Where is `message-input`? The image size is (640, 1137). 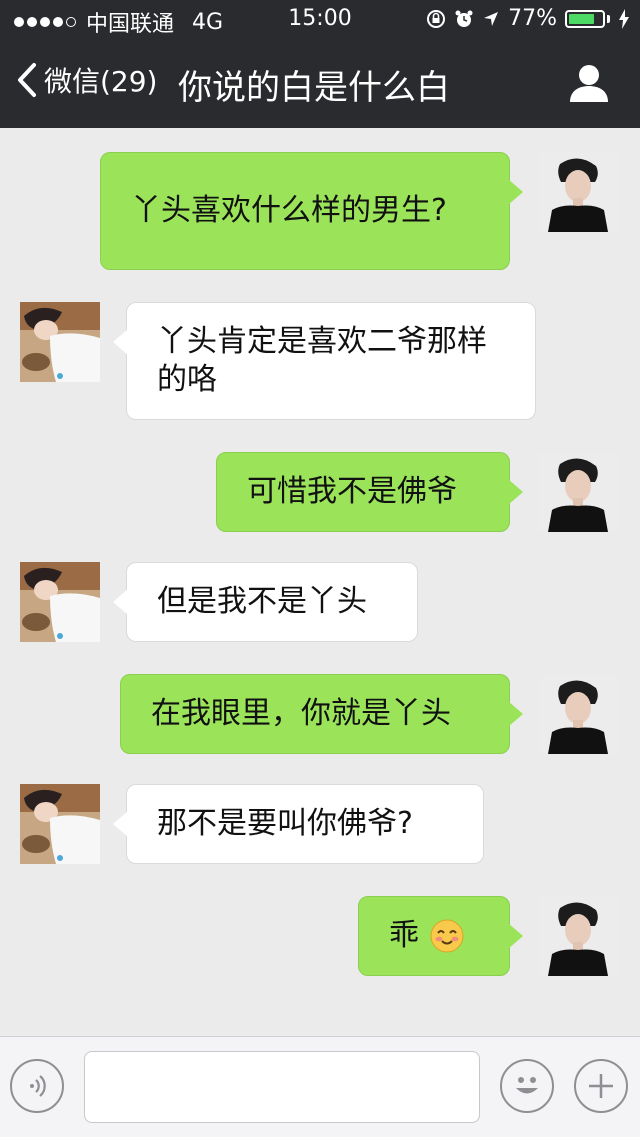 message-input is located at coordinates (282, 1087).